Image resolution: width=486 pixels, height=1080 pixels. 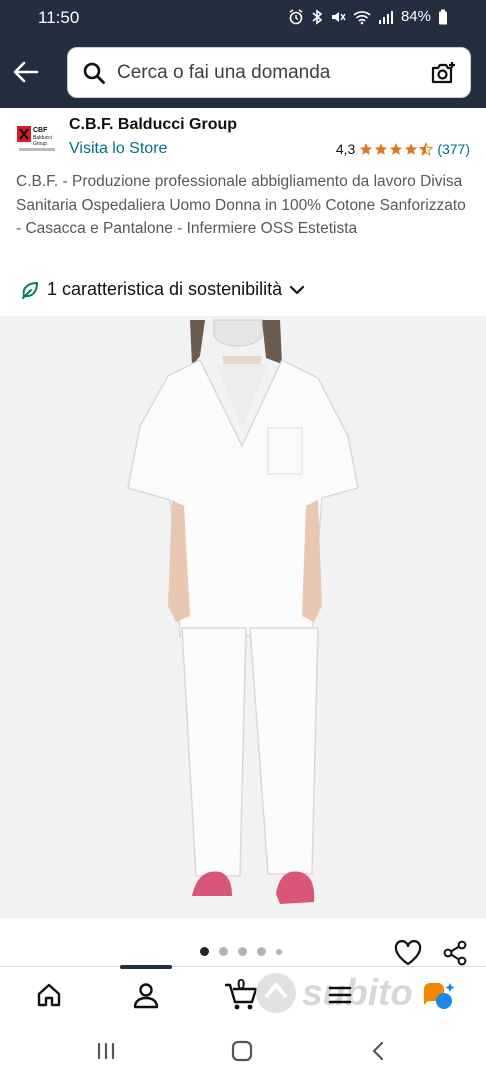 What do you see at coordinates (40, 144) in the screenshot?
I see `svg-text: Group` at bounding box center [40, 144].